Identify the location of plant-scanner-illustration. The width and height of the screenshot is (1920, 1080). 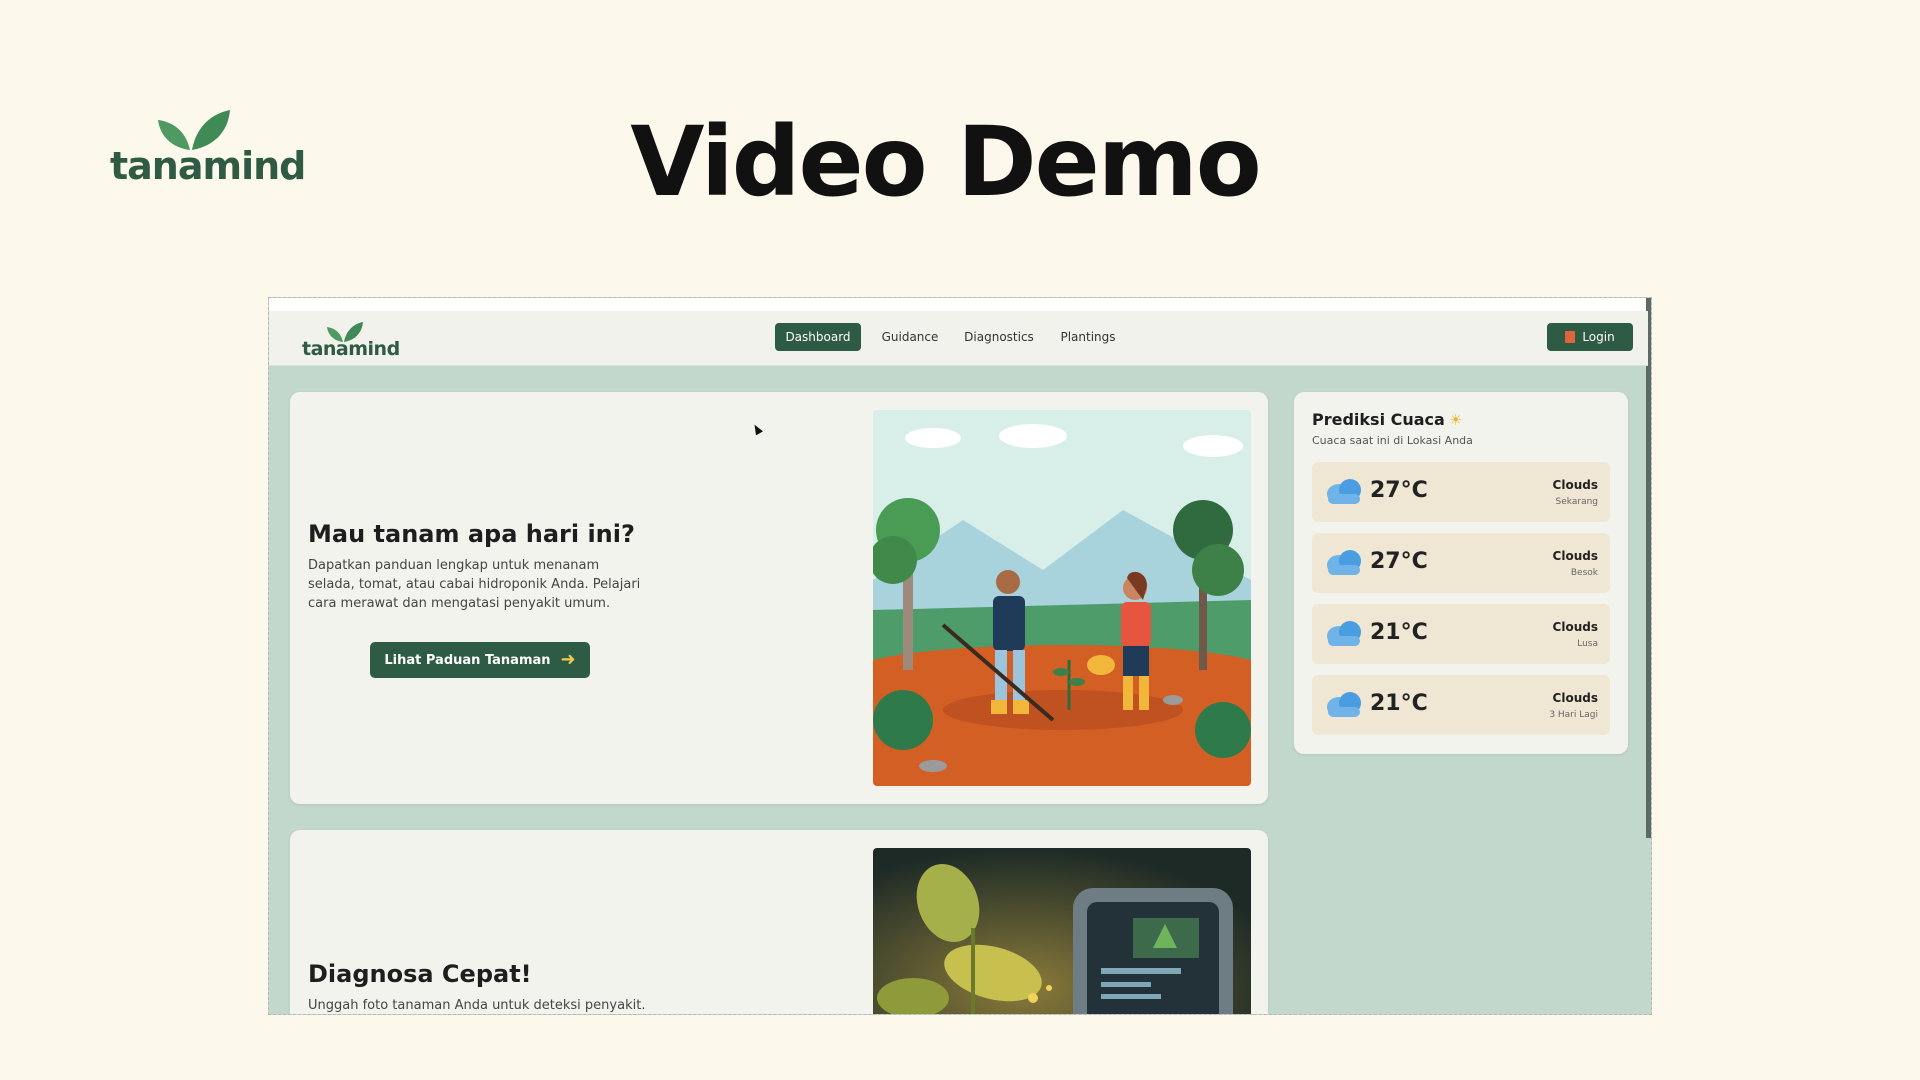
(1062, 931).